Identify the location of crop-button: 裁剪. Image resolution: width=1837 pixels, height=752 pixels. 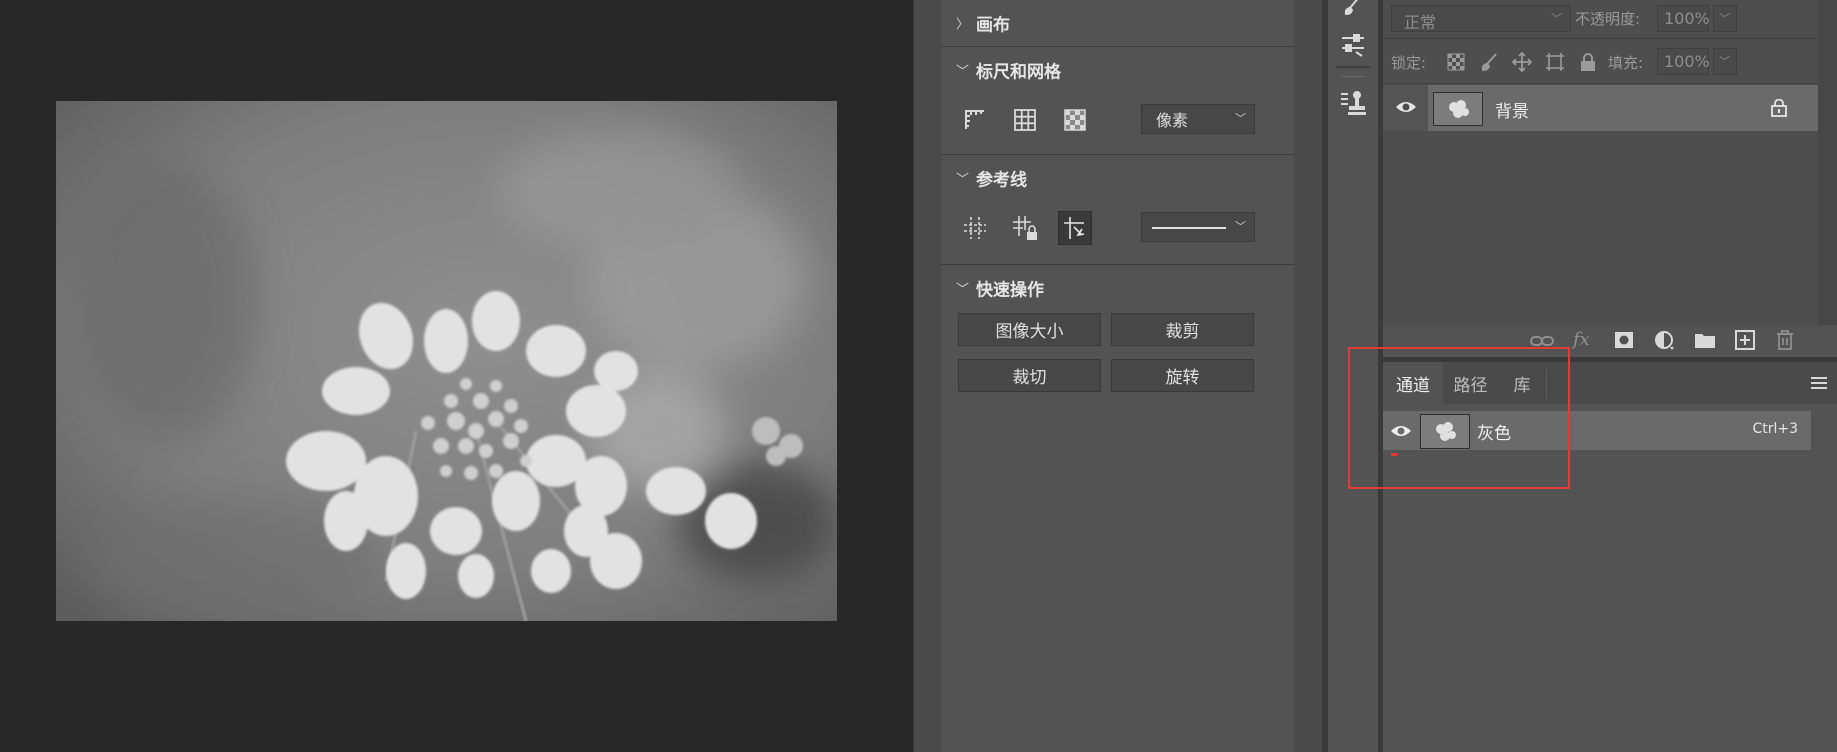
(1182, 329).